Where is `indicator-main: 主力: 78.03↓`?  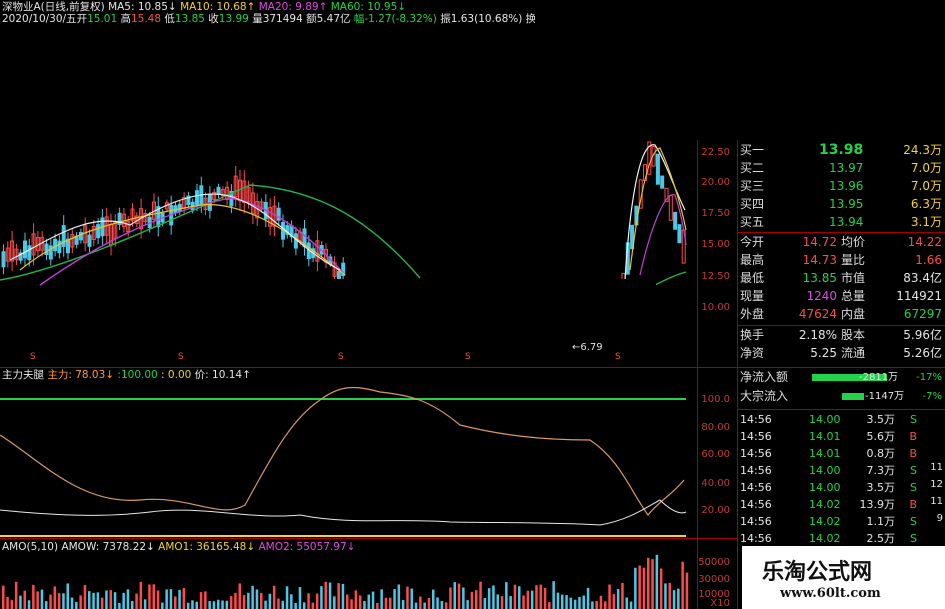 indicator-main: 主力: 78.03↓ is located at coordinates (81, 375).